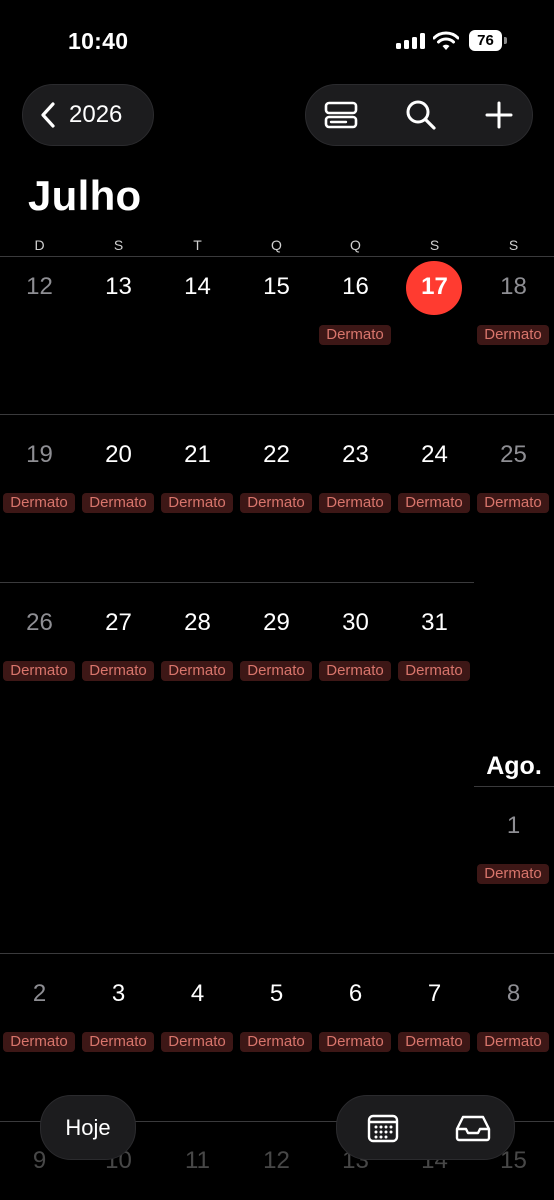 The width and height of the screenshot is (554, 1200). I want to click on plus-icon, so click(499, 115).